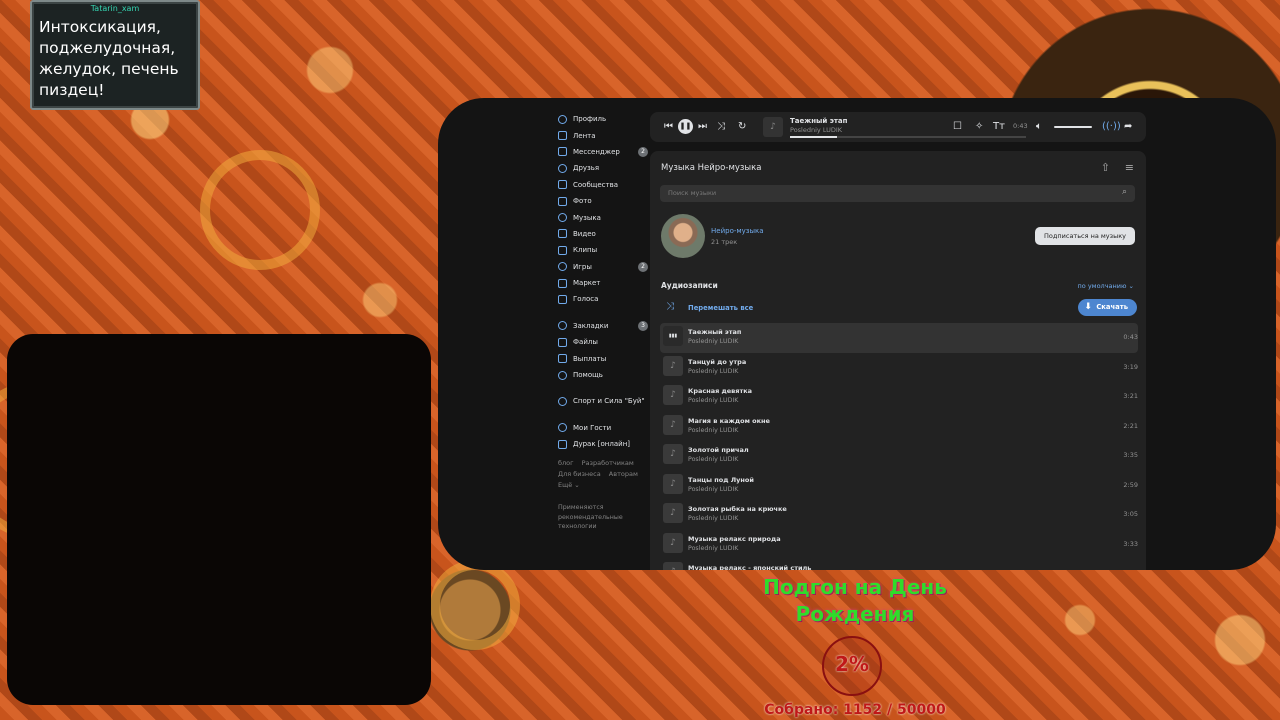 Image resolution: width=1280 pixels, height=720 pixels. Describe the element at coordinates (899, 486) in the screenshot. I see `track-row: ♪ Танцы под Луной Posledniy LUDIK 2:59` at that location.